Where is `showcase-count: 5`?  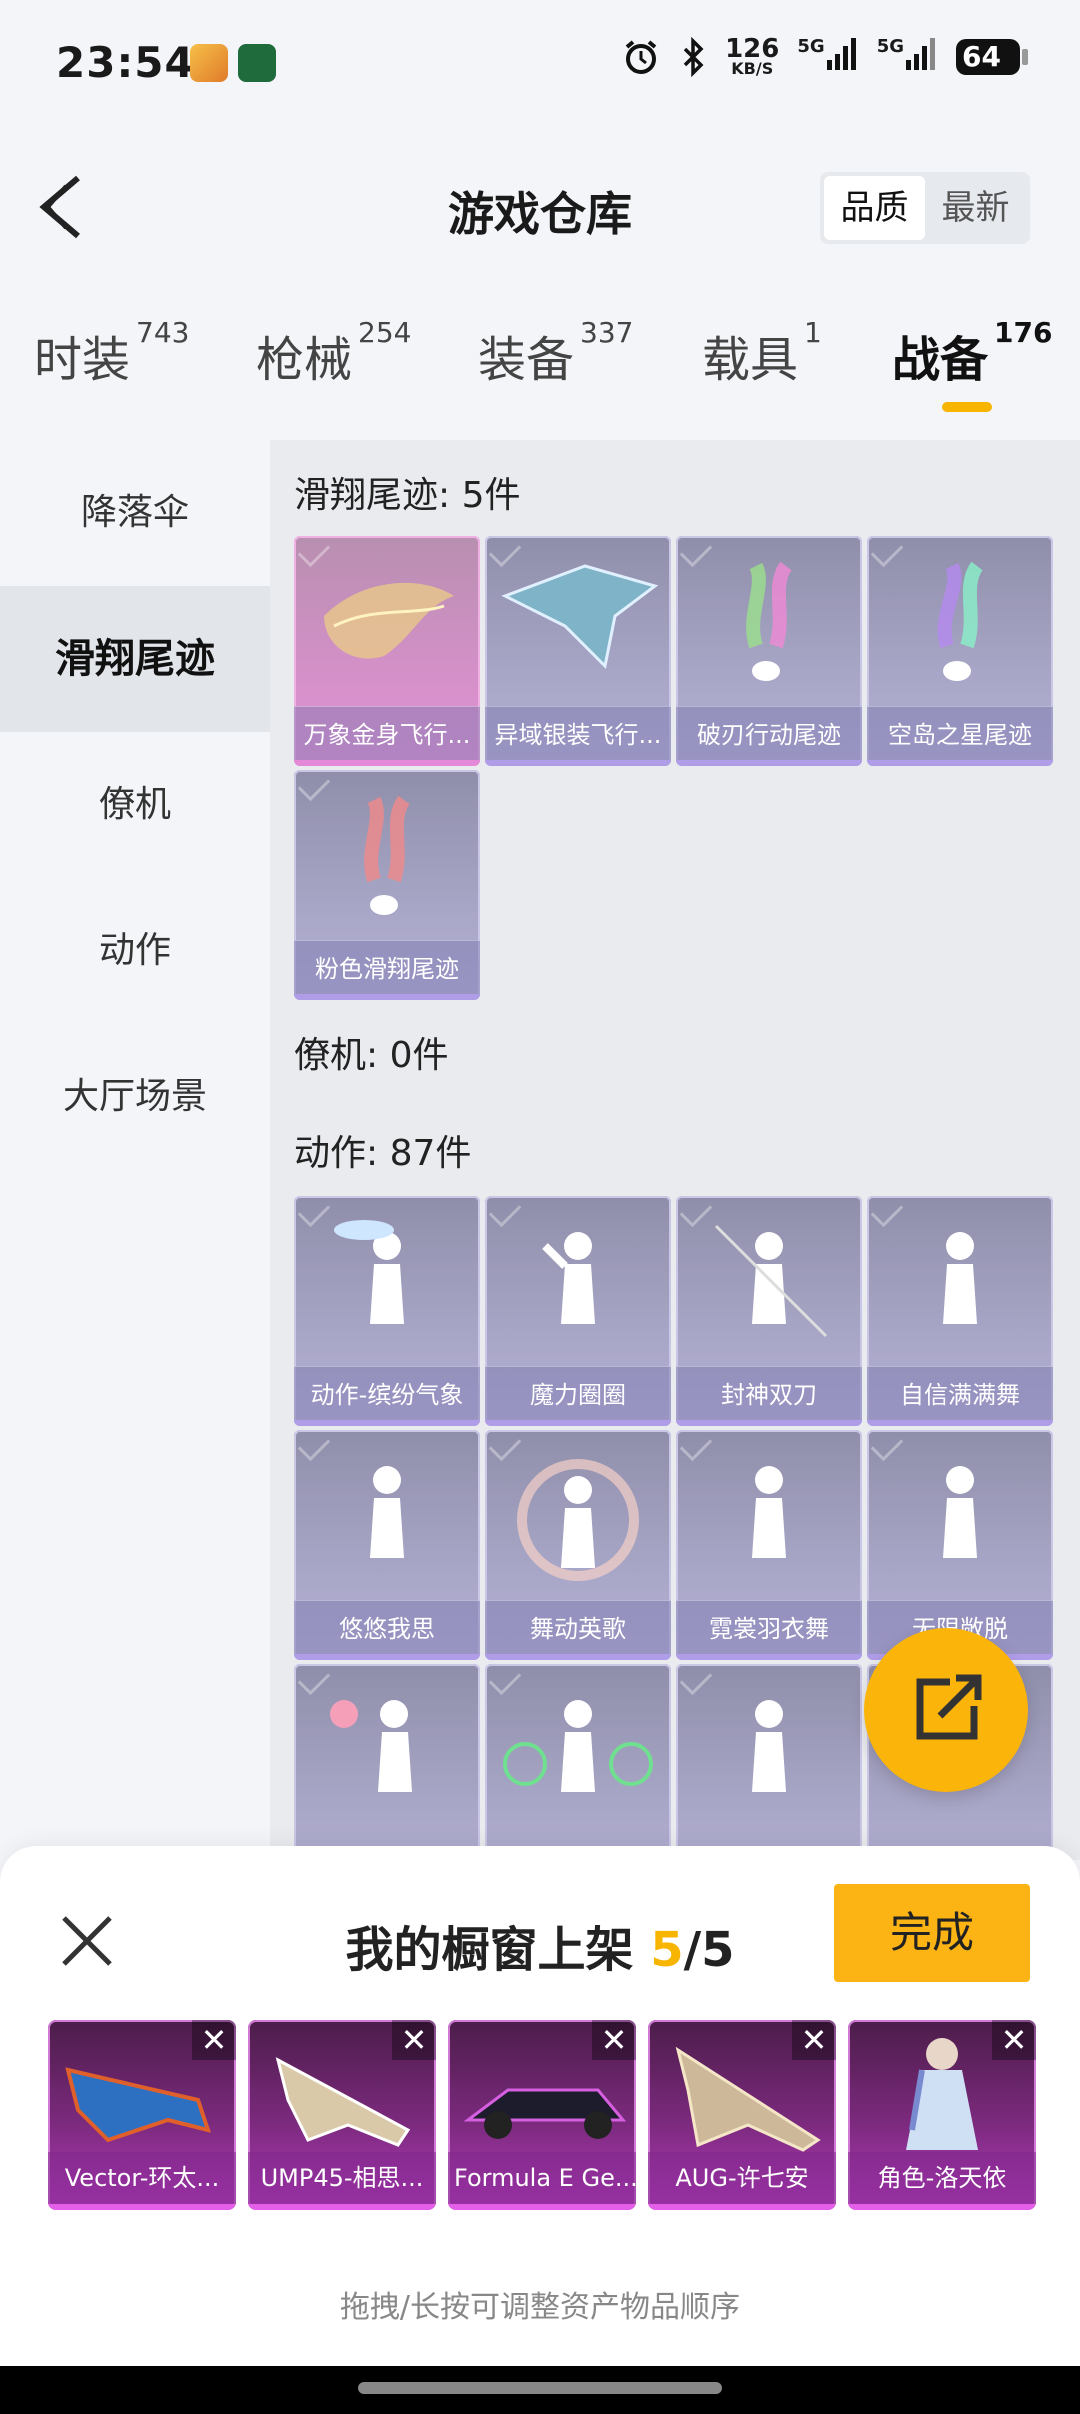
showcase-count: 5 is located at coordinates (667, 1950).